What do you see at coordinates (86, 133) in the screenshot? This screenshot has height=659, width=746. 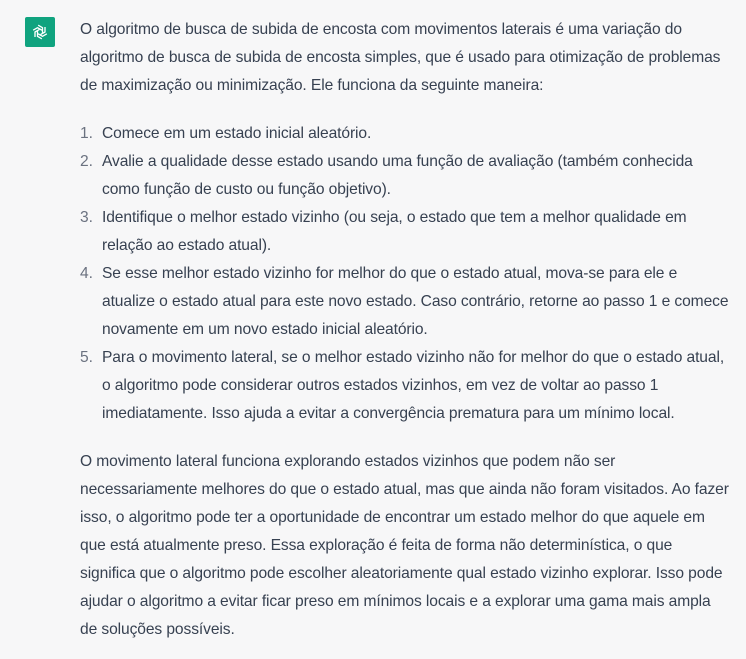 I see `list-number: 1.` at bounding box center [86, 133].